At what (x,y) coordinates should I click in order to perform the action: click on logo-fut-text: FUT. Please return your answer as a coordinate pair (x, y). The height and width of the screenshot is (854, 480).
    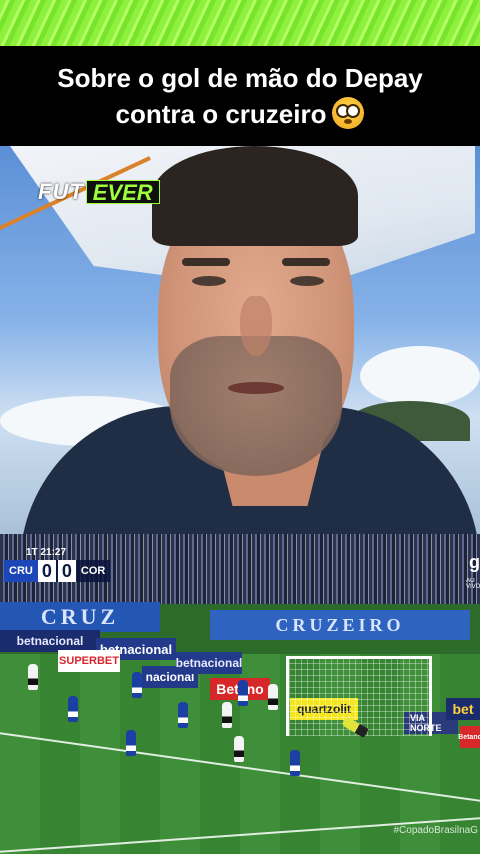
    Looking at the image, I should click on (61, 191).